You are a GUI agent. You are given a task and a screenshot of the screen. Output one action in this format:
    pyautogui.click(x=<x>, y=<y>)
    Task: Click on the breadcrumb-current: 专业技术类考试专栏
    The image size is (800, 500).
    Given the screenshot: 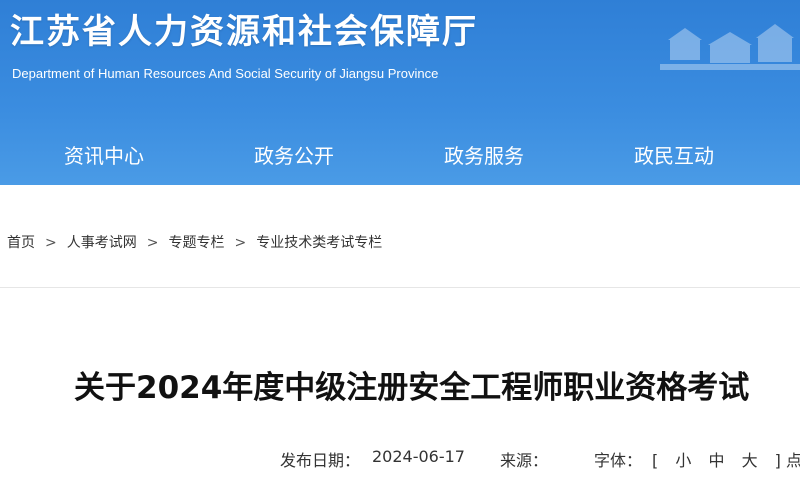 What is the action you would take?
    pyautogui.click(x=319, y=243)
    